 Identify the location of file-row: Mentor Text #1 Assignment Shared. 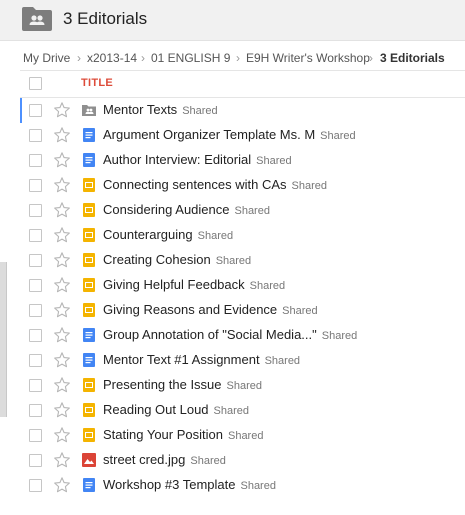
(242, 360).